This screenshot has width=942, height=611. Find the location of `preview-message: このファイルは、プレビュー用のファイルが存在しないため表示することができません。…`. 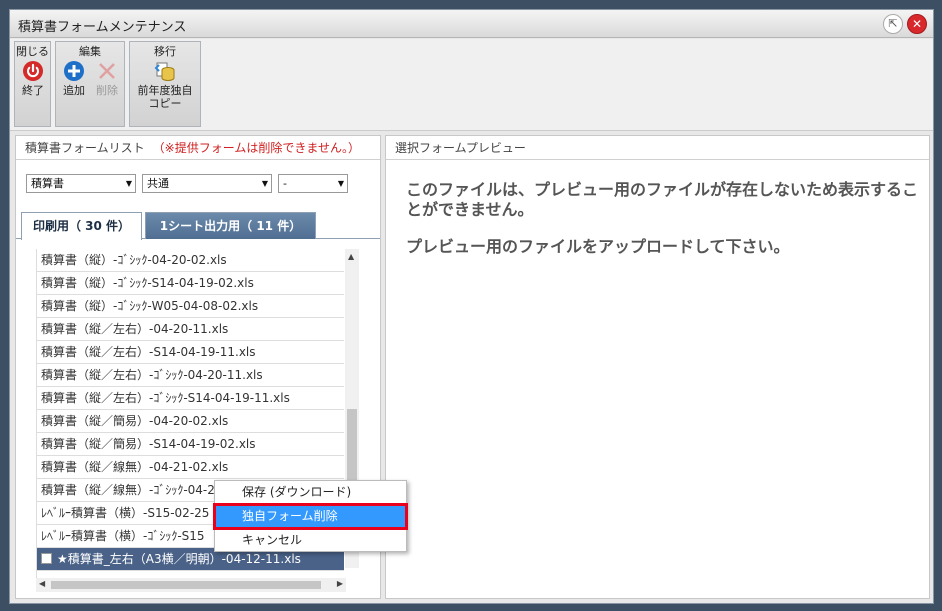

preview-message: このファイルは、プレビュー用のファイルが存在しないため表示することができません。… is located at coordinates (666, 227).